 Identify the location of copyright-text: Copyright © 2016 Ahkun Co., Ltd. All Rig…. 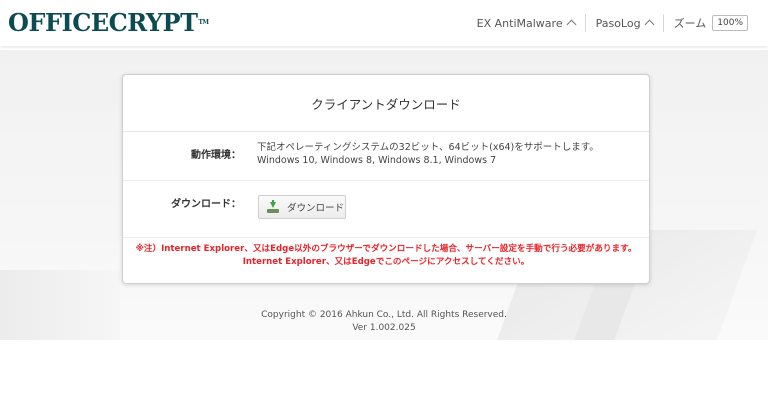
(384, 315).